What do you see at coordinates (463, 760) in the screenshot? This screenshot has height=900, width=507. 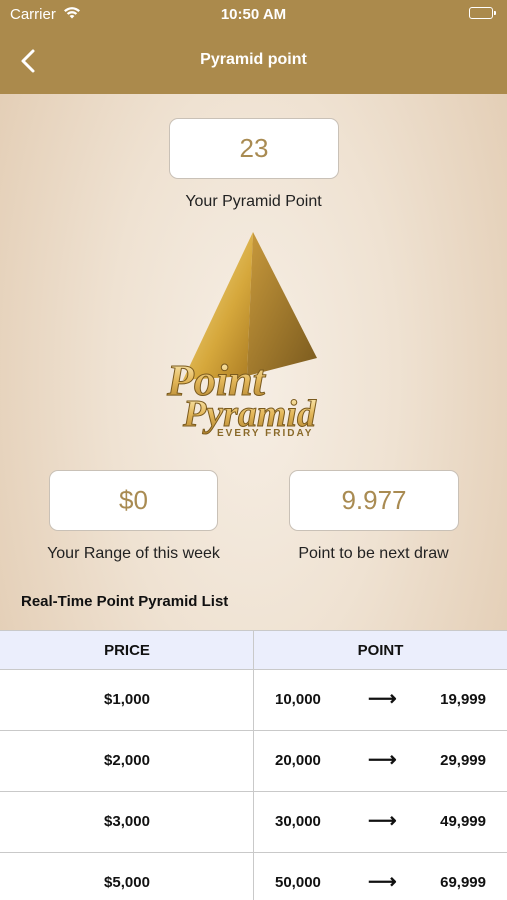 I see `row-point-to: 29,999` at bounding box center [463, 760].